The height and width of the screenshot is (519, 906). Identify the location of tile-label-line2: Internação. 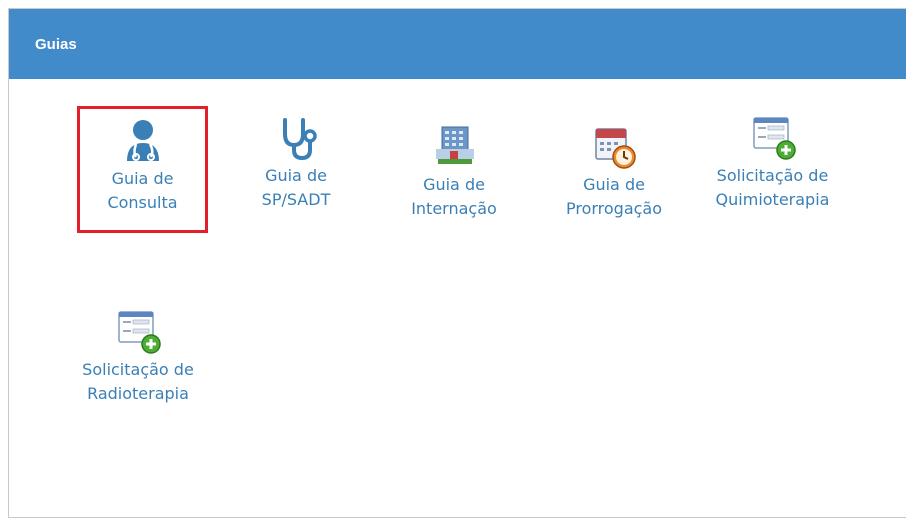
(454, 208).